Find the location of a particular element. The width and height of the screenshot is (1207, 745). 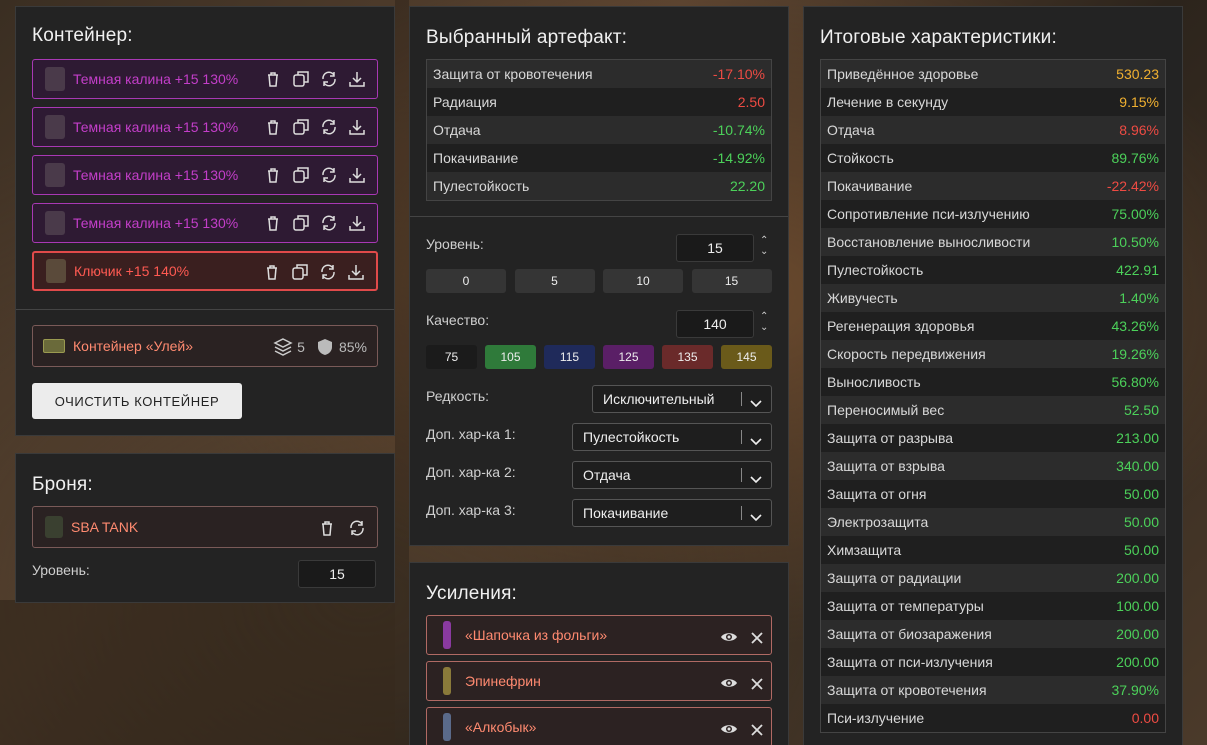

stat-name: Защита от взрыва is located at coordinates (886, 466).